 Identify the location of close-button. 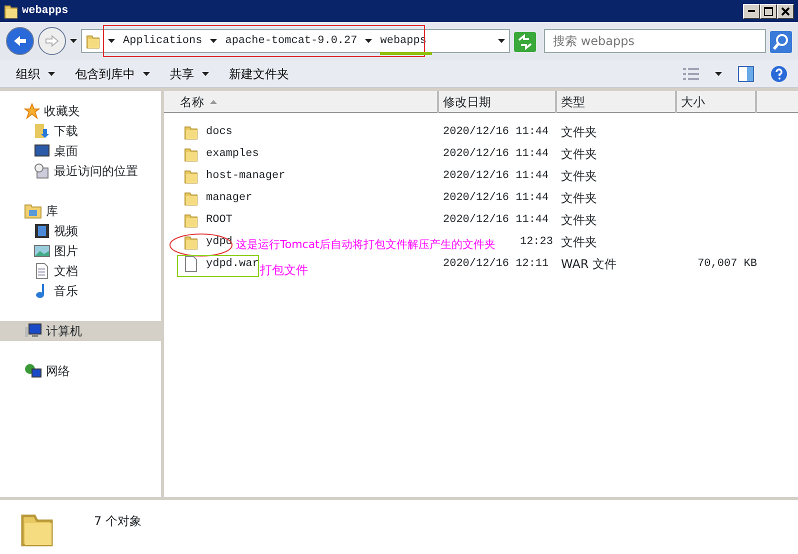
(785, 11).